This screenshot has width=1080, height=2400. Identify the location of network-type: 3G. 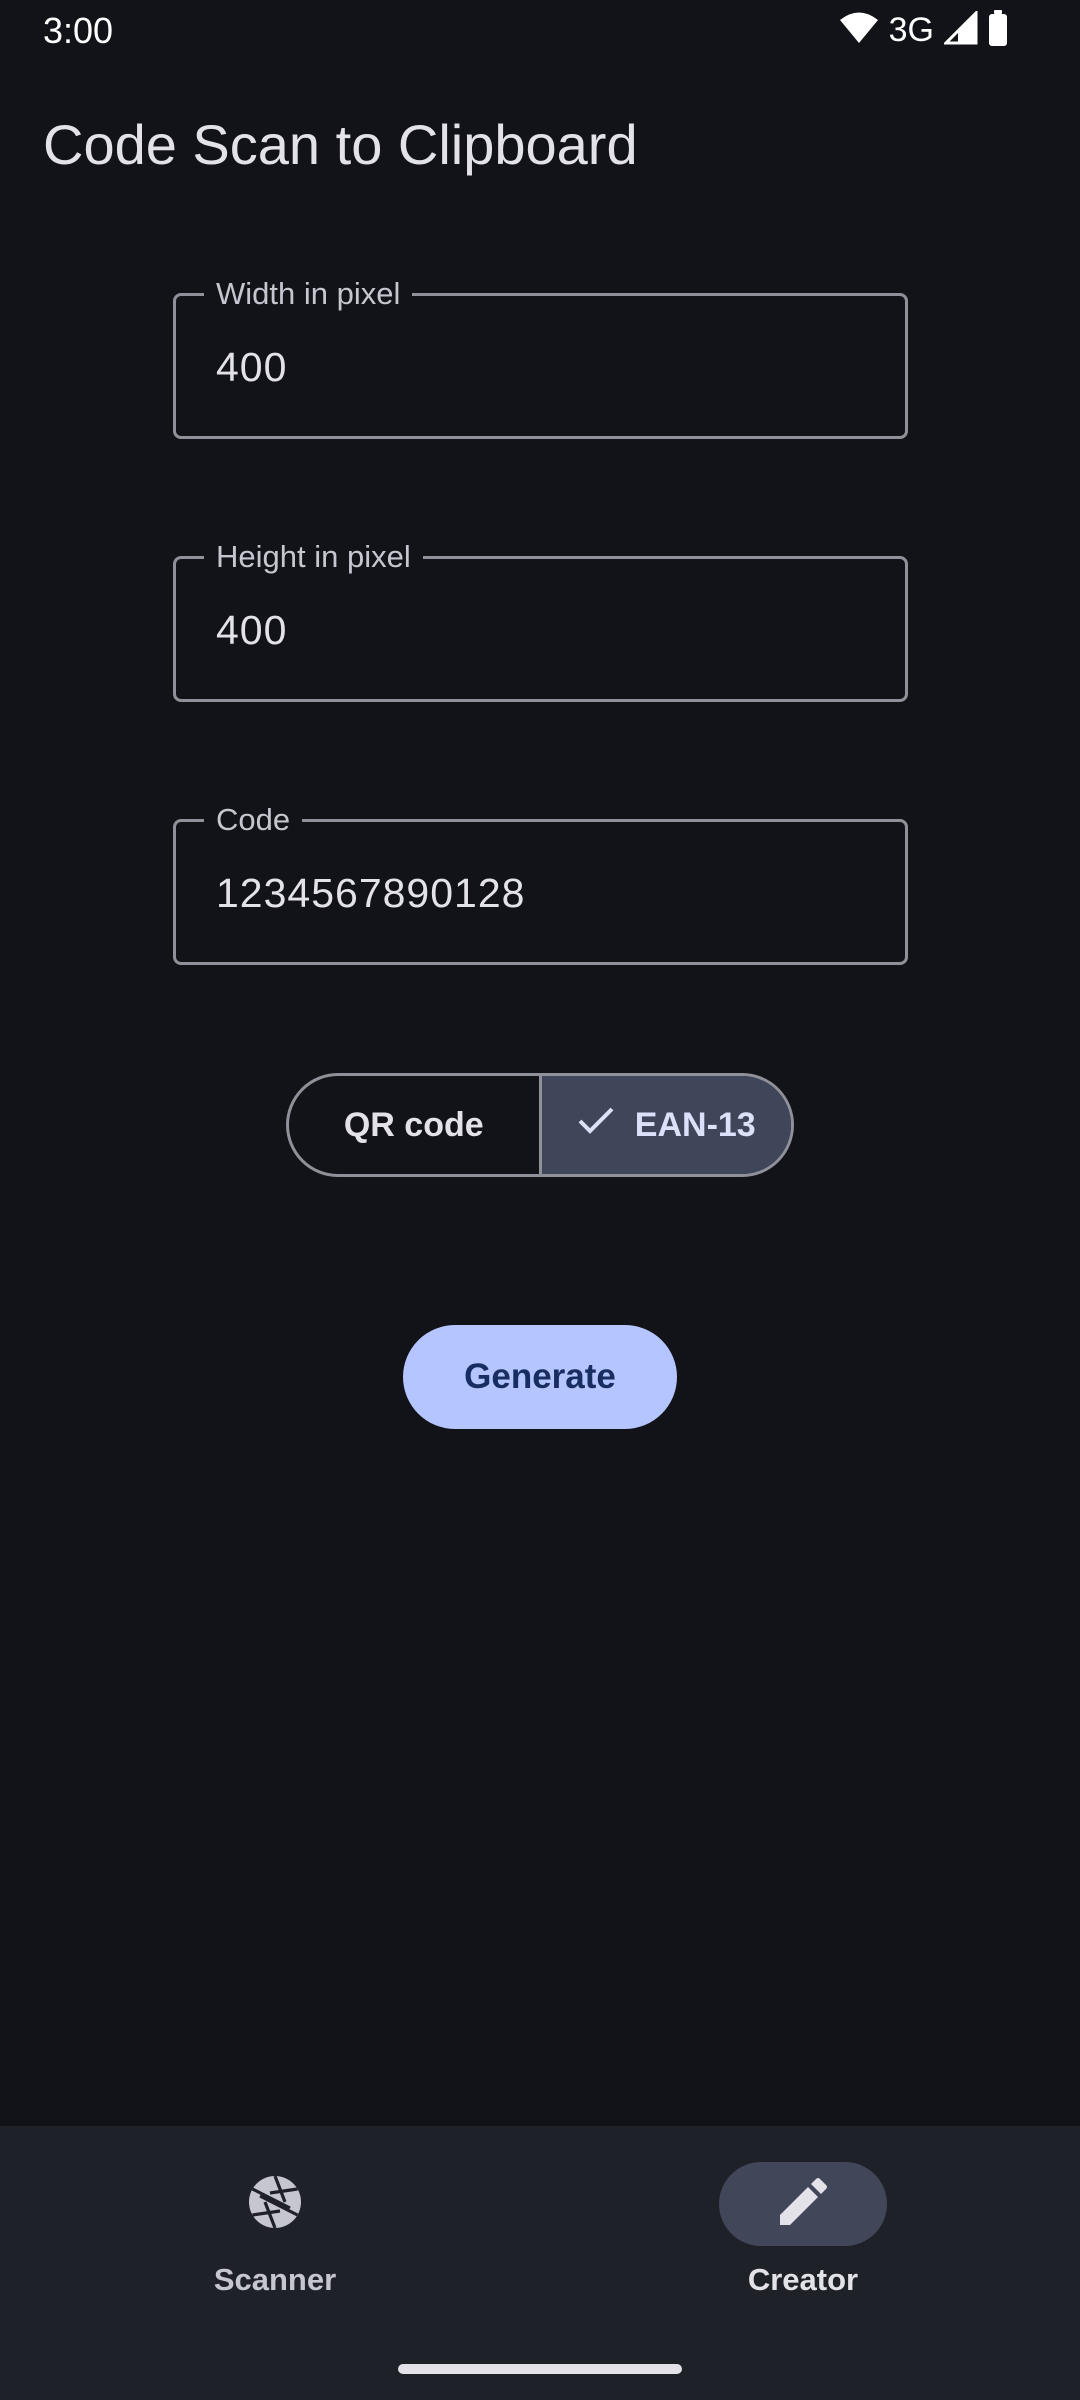
(911, 30).